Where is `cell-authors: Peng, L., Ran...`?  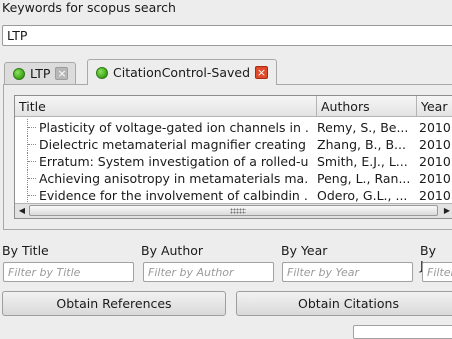 cell-authors: Peng, L., Ran... is located at coordinates (364, 178).